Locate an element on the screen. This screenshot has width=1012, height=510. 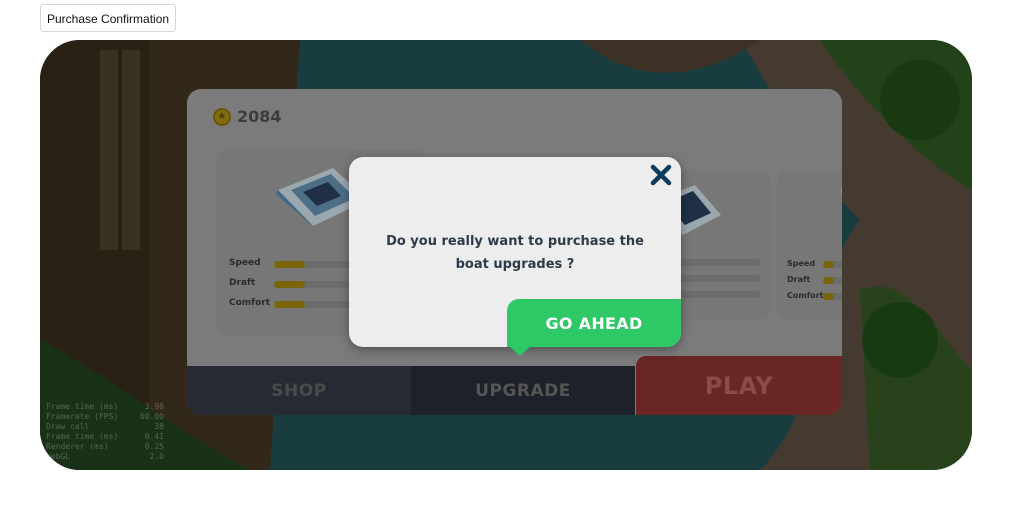
debug-value: 0.41 is located at coordinates (154, 436).